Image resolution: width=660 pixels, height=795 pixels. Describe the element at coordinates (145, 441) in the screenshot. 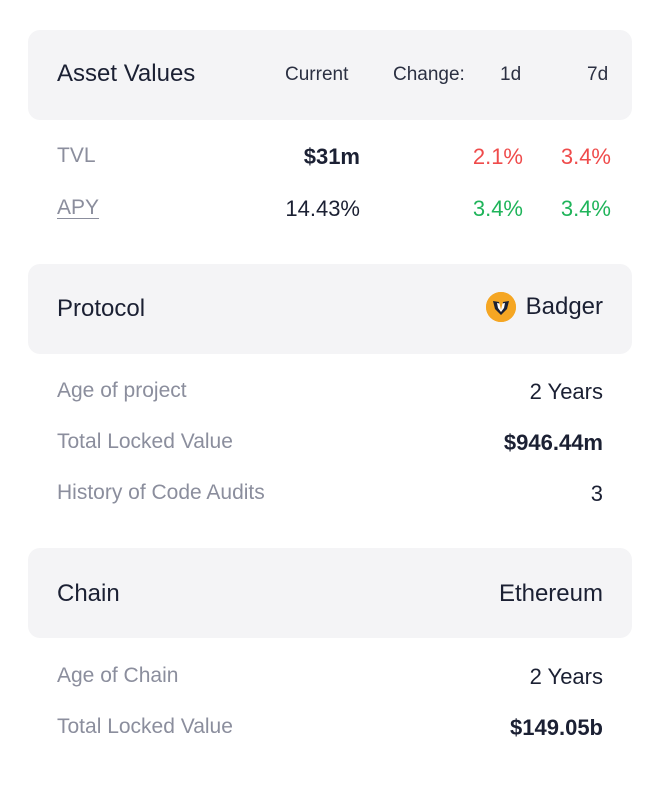

I see `protocol-tvl-label: Total Locked Value` at that location.